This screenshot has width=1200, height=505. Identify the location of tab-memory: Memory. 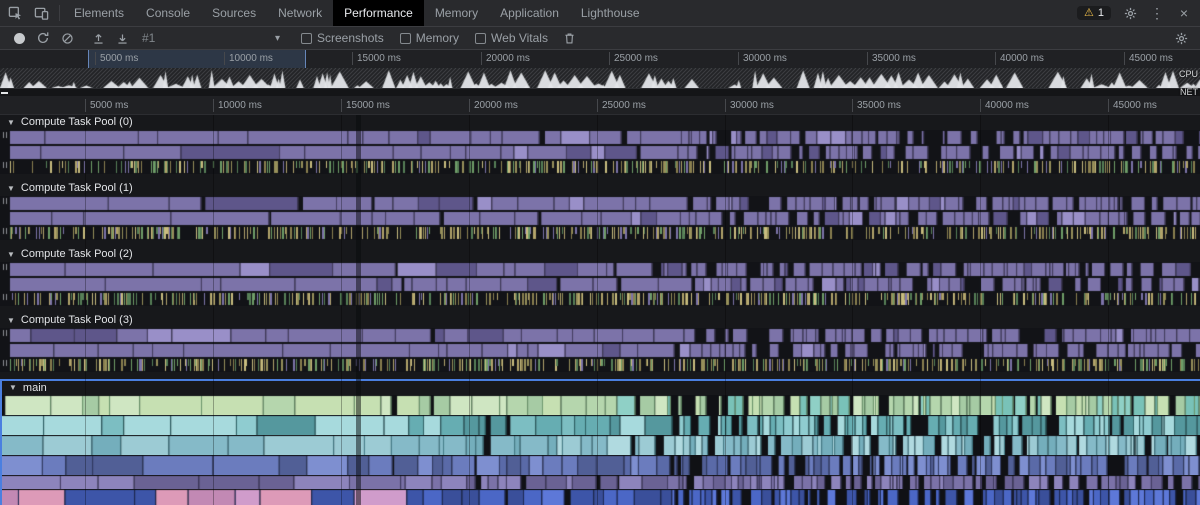
(456, 13).